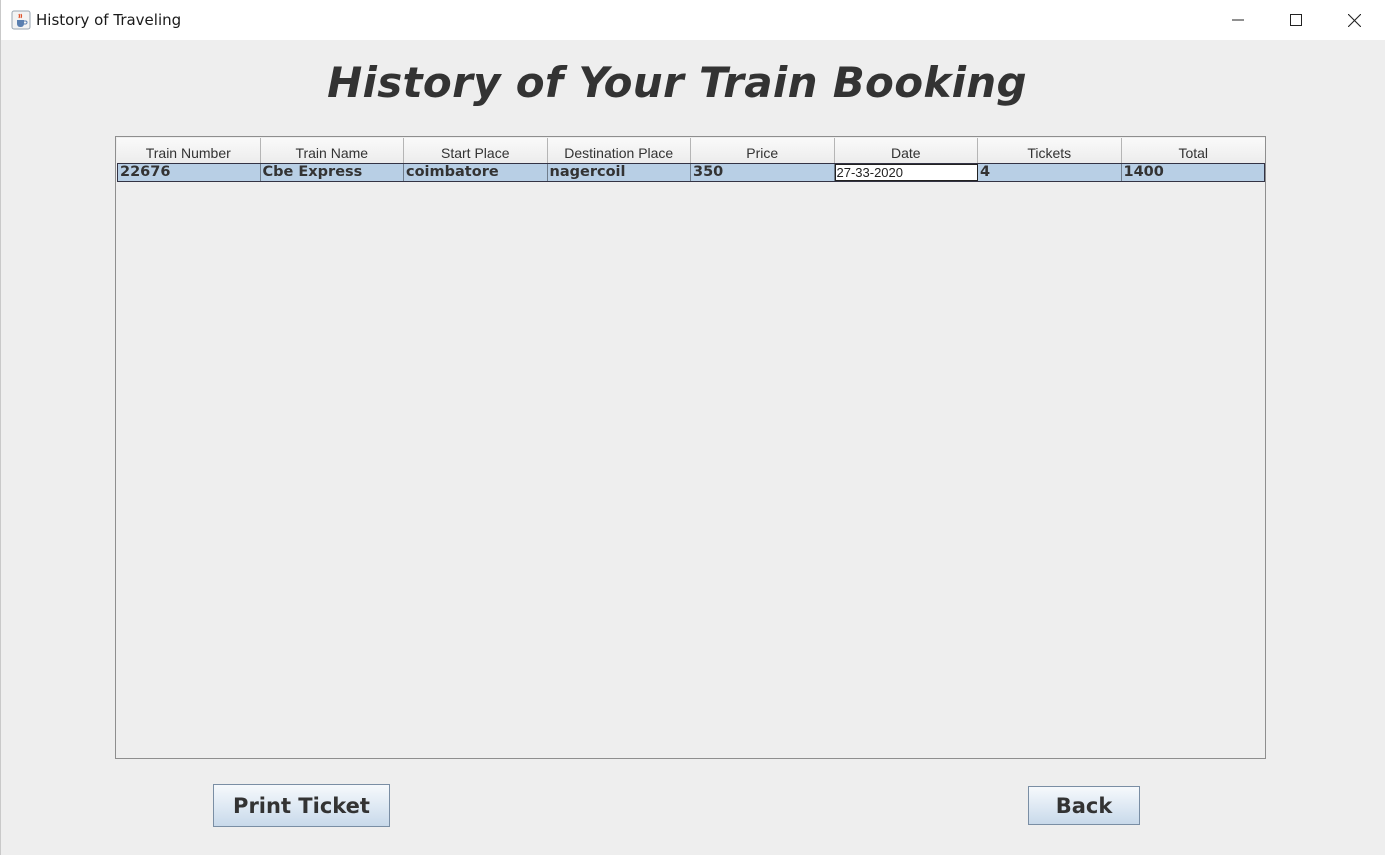 The width and height of the screenshot is (1385, 855). I want to click on column-header-train-name: Train Name, so click(332, 150).